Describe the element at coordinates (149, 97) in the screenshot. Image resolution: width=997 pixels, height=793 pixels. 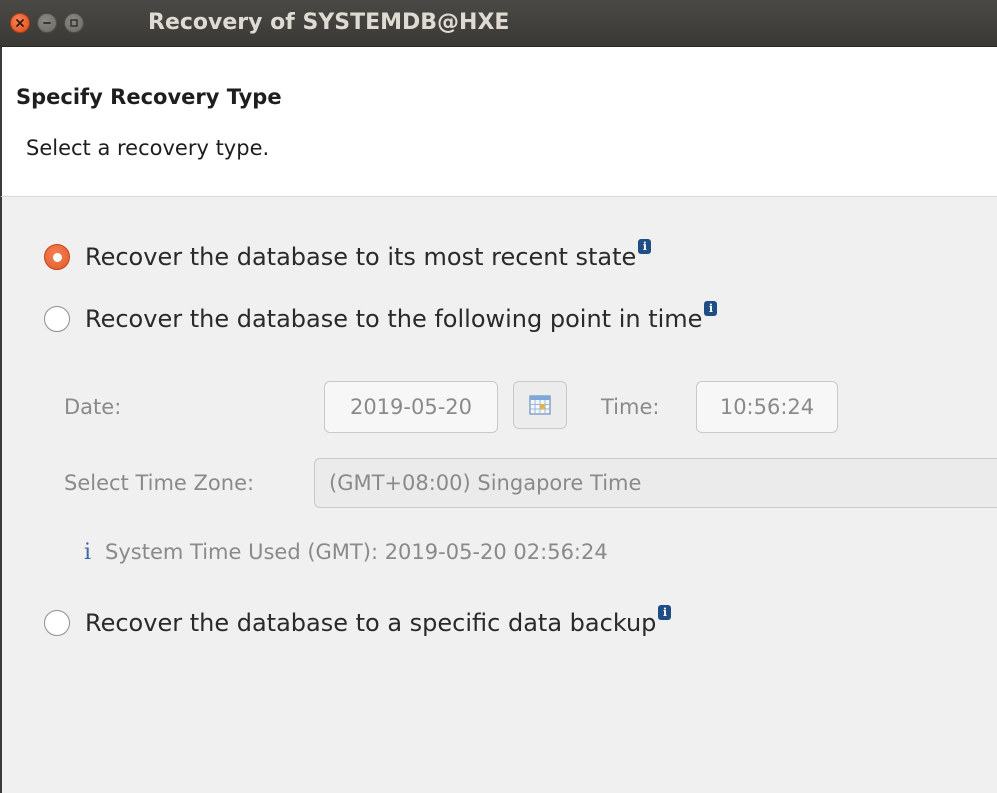
I see `page-title: Specify Recovery Type` at that location.